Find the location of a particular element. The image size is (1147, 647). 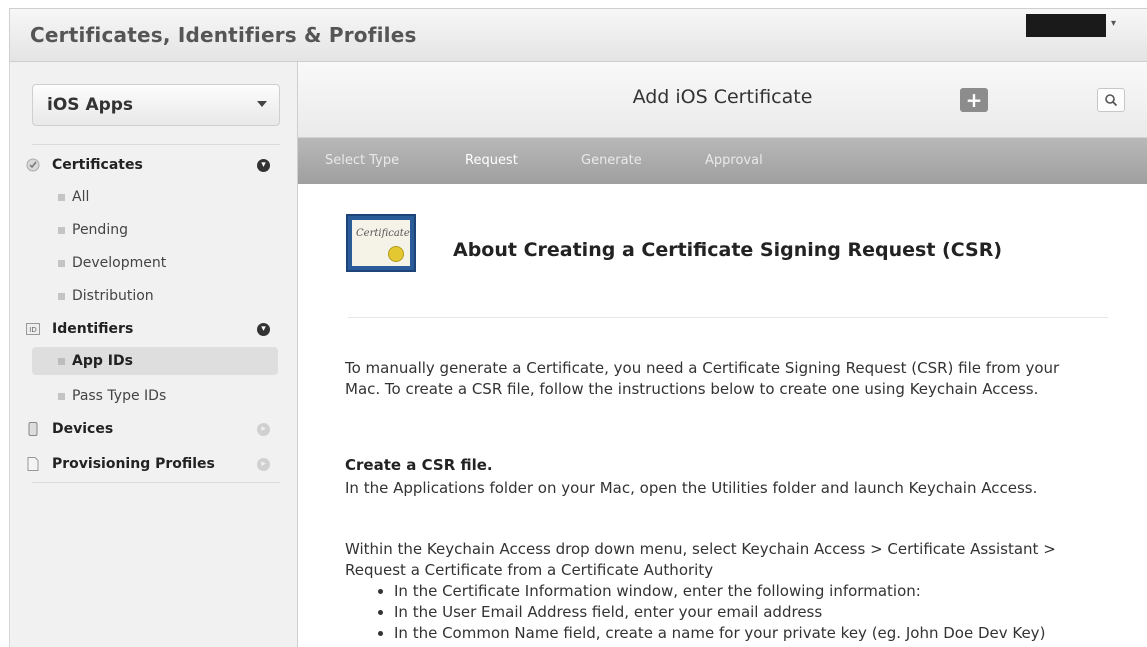

certificate-icon: Certificate is located at coordinates (381, 243).